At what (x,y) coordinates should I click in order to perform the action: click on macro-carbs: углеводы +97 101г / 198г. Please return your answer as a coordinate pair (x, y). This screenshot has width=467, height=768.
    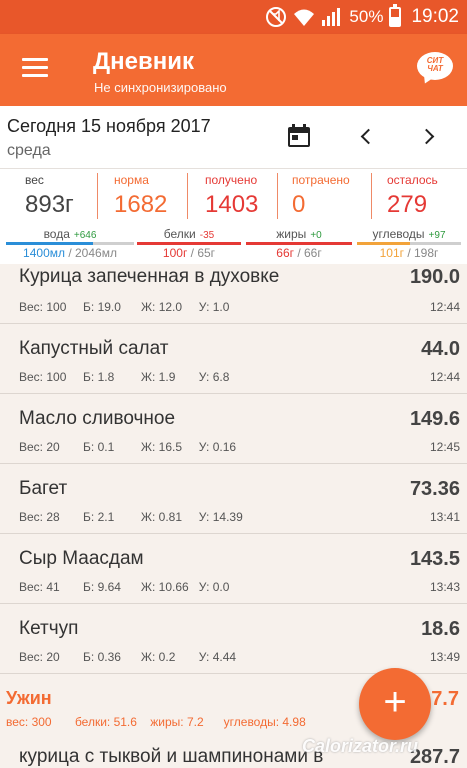
    Looking at the image, I should click on (409, 244).